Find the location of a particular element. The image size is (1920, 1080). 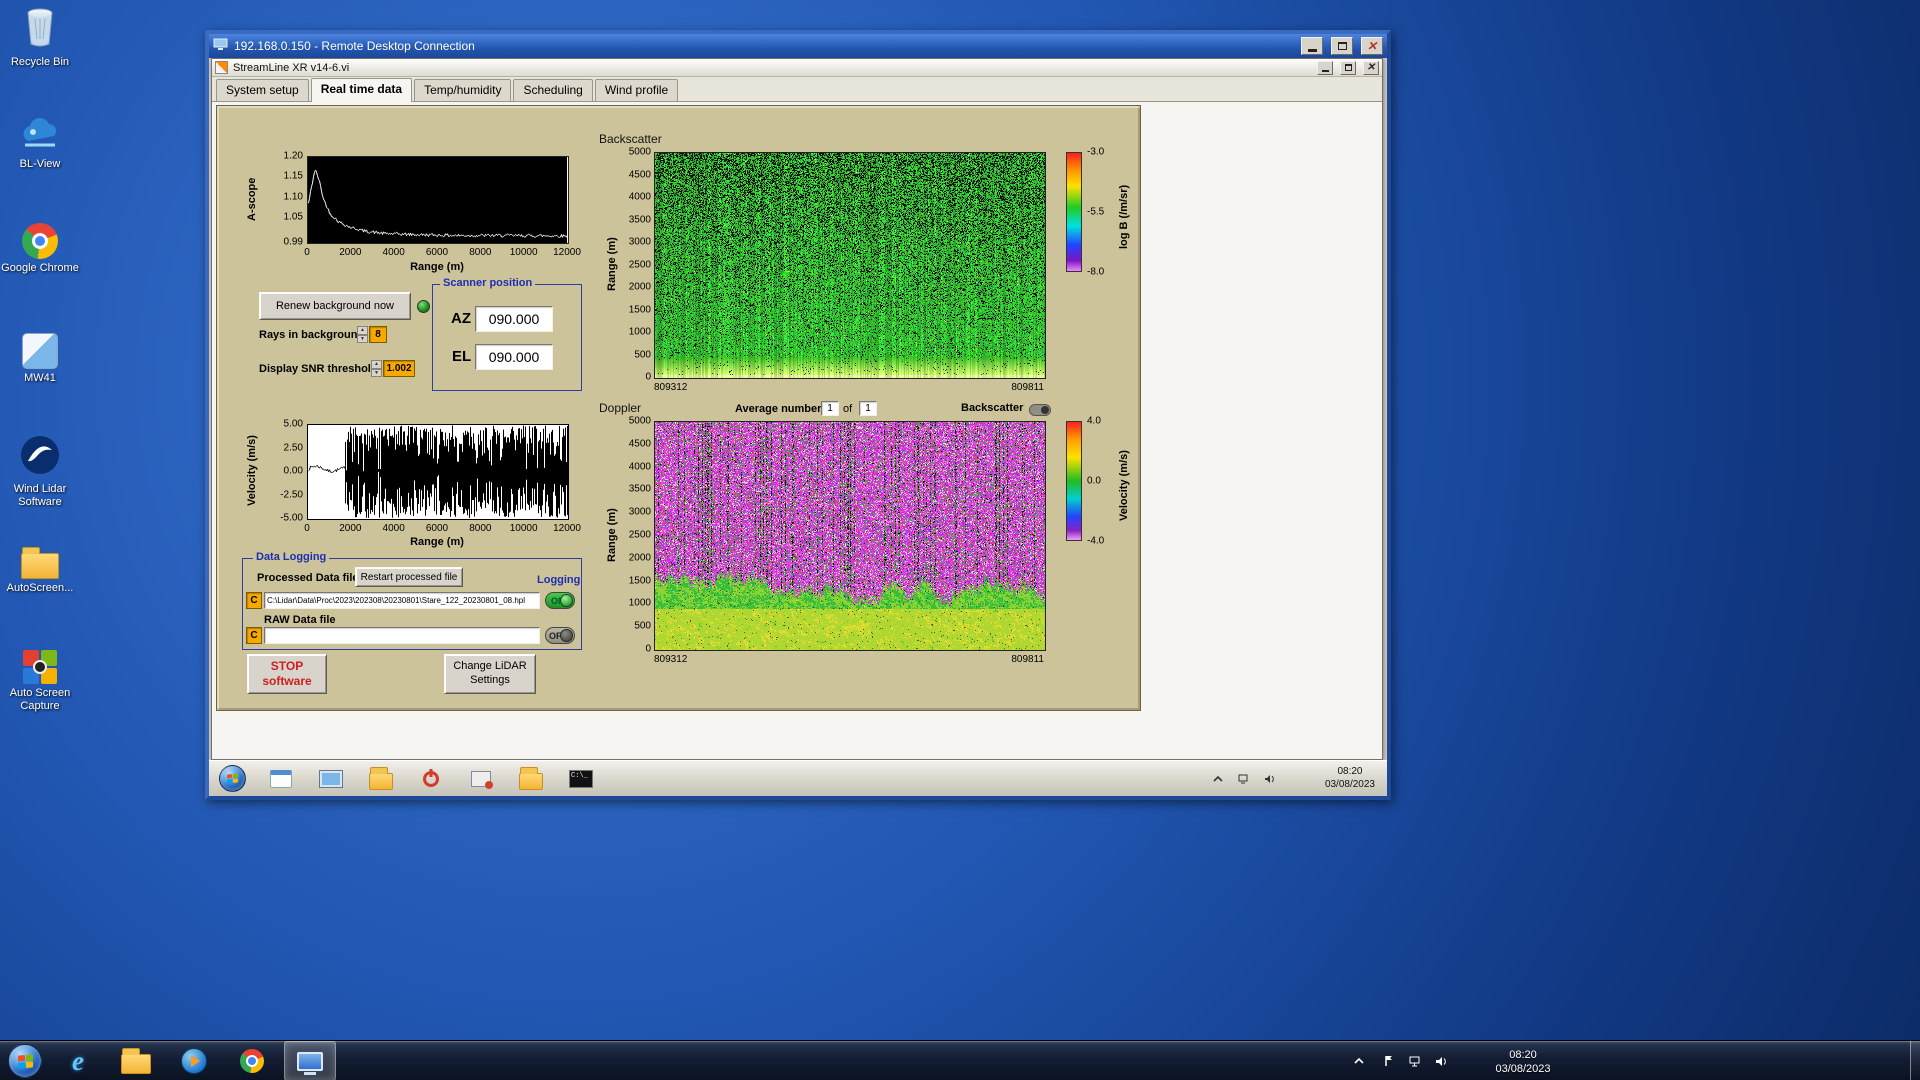

scanner-position-frame: Scanner position AZ 090.000 EL 090.000 is located at coordinates (507, 334).